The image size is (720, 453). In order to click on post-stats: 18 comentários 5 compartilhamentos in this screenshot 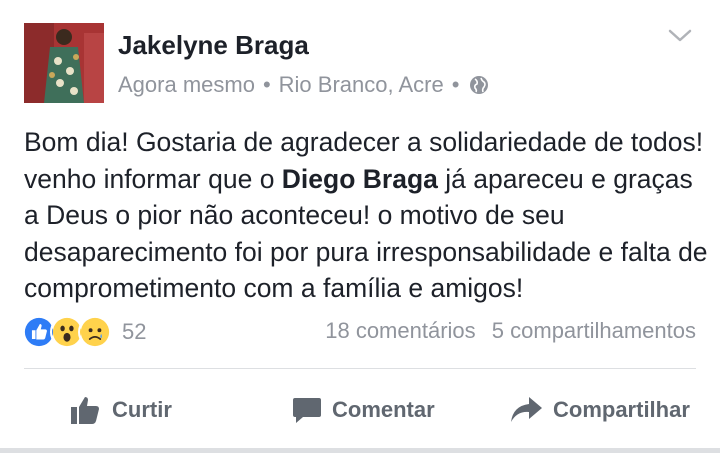, I will do `click(510, 331)`.